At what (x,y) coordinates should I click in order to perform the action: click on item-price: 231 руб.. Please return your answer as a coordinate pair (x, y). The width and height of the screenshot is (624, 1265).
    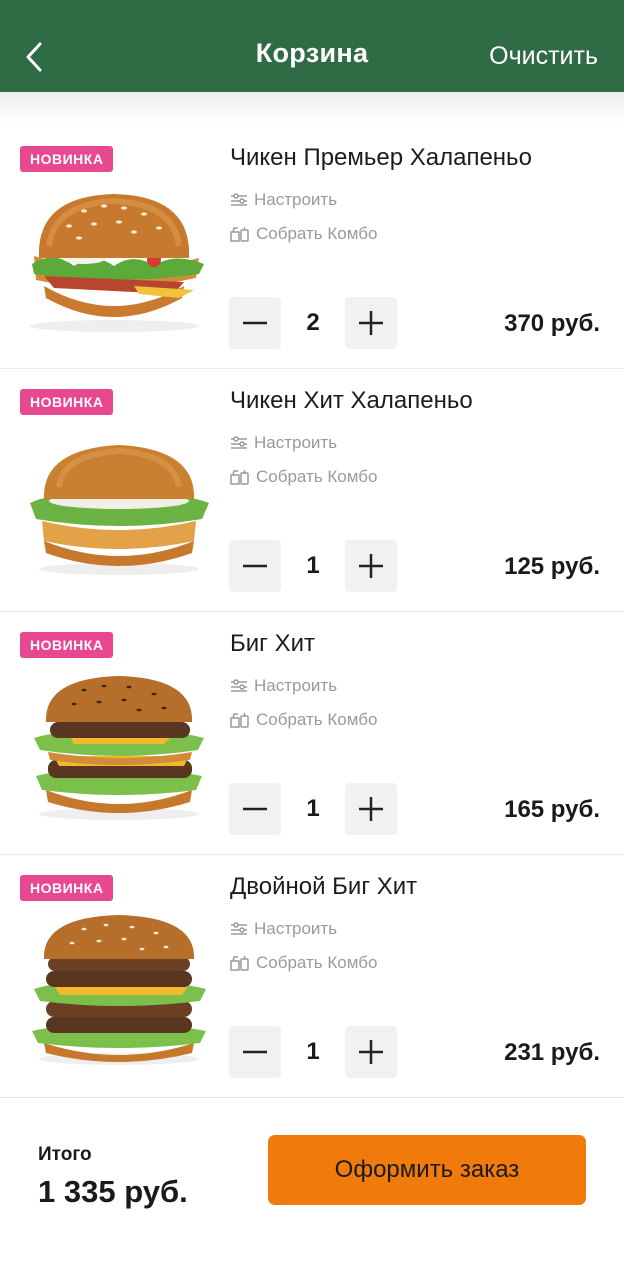
    Looking at the image, I should click on (552, 1052).